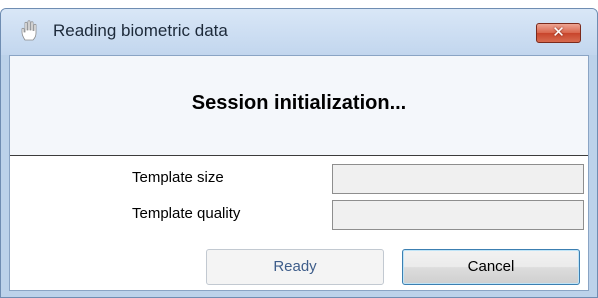 The width and height of the screenshot is (598, 298). Describe the element at coordinates (299, 4) in the screenshot. I see `background-window-strip` at that location.